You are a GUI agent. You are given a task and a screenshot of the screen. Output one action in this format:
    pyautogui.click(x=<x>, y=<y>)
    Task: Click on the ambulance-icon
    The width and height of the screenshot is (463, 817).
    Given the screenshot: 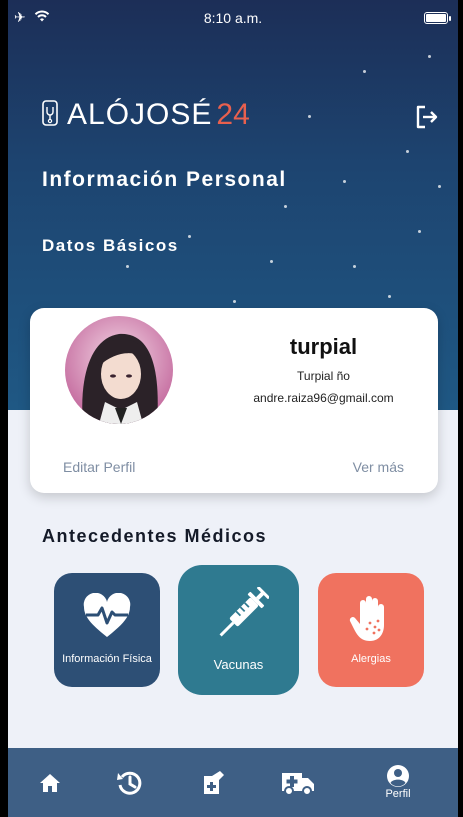 What is the action you would take?
    pyautogui.click(x=298, y=784)
    